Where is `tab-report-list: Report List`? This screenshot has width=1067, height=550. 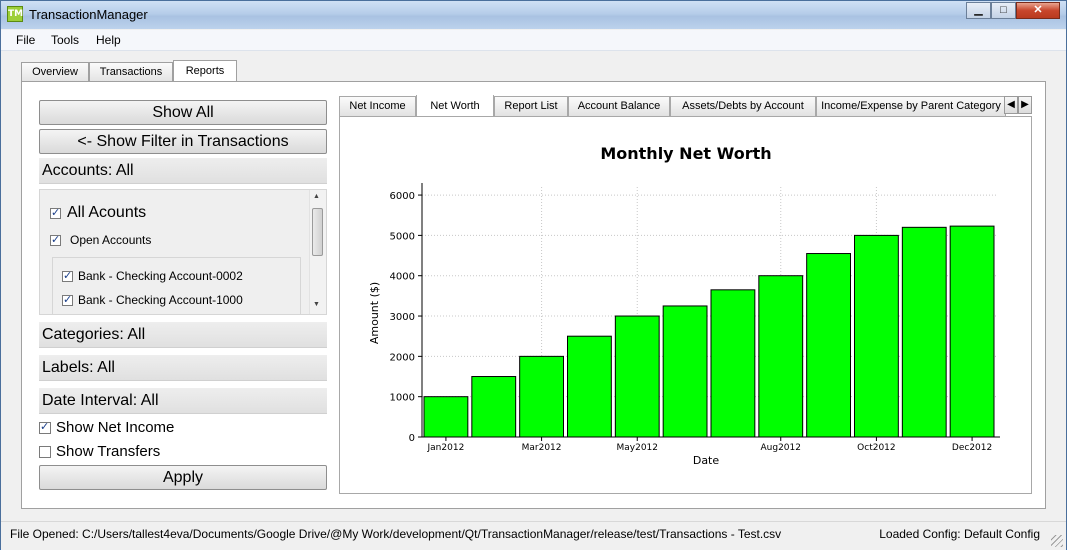 tab-report-list: Report List is located at coordinates (531, 106).